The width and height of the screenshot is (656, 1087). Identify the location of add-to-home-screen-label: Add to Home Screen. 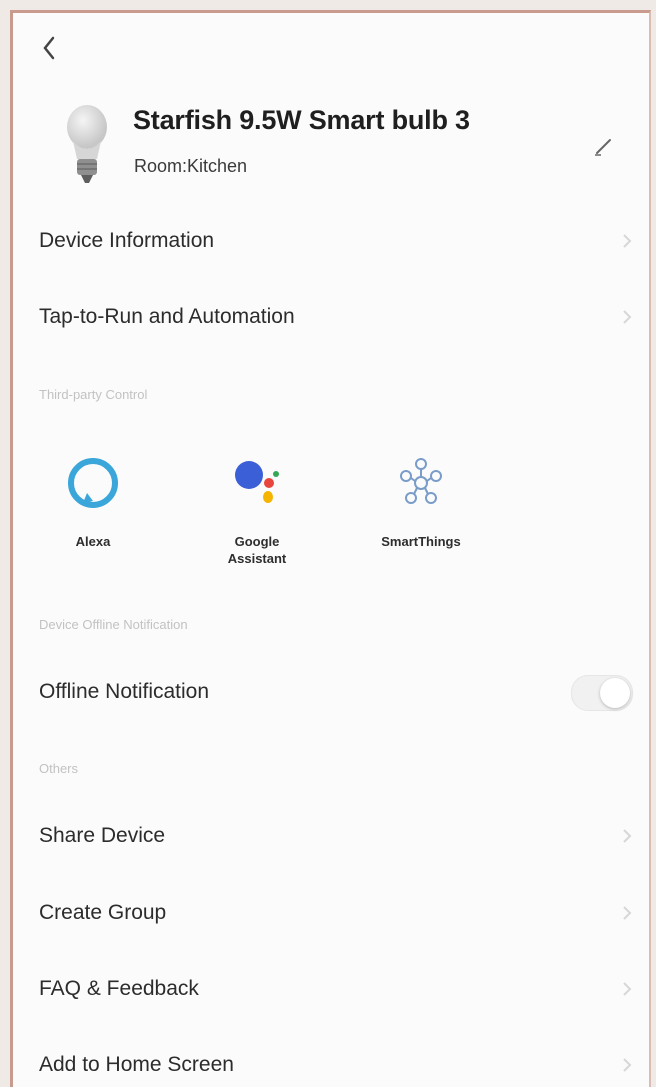
(136, 1064).